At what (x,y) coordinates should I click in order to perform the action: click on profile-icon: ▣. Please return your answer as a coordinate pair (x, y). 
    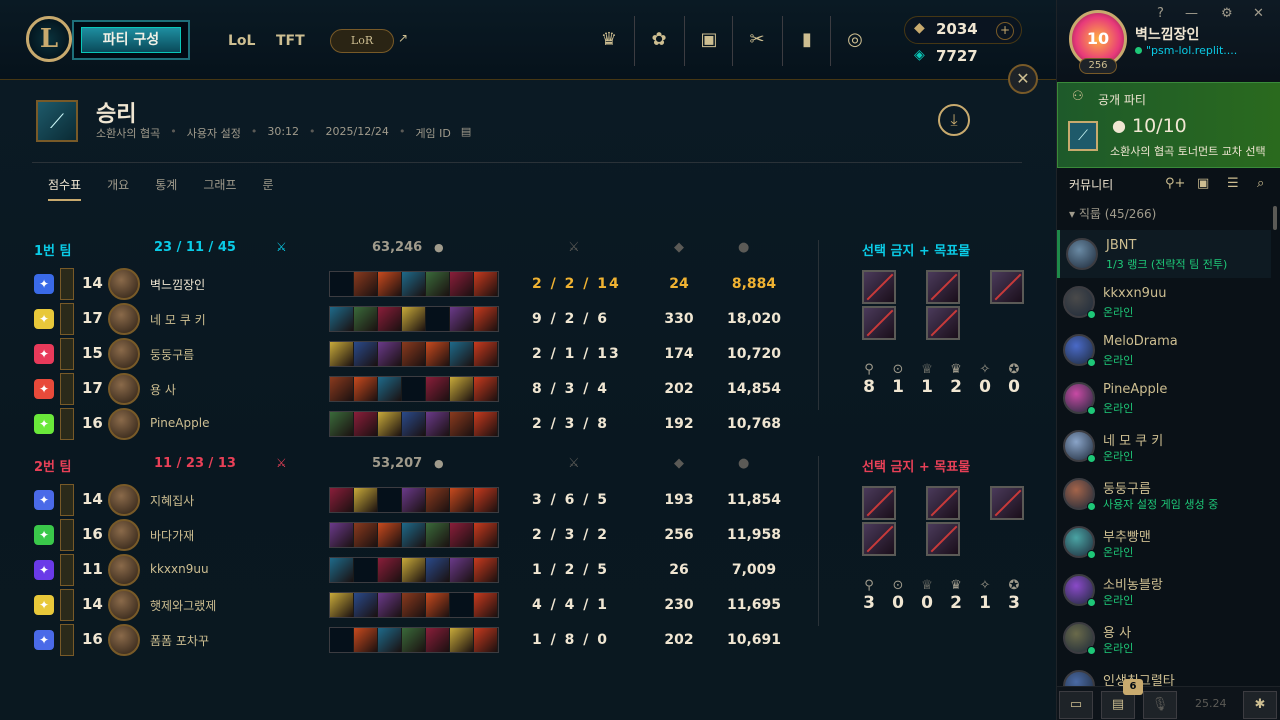
    Looking at the image, I should click on (709, 40).